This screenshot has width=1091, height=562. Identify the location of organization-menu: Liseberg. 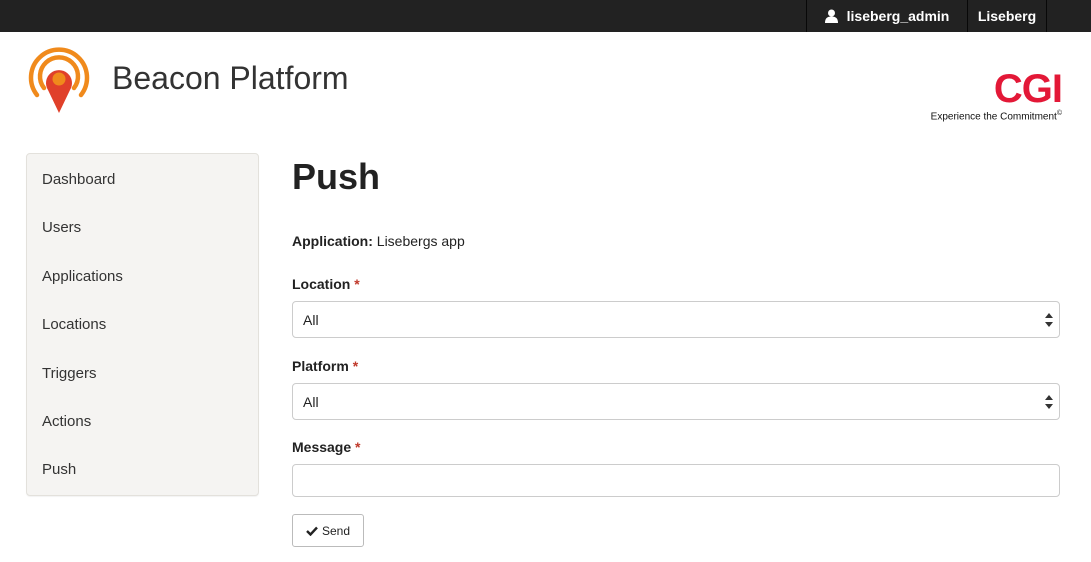
(1007, 16).